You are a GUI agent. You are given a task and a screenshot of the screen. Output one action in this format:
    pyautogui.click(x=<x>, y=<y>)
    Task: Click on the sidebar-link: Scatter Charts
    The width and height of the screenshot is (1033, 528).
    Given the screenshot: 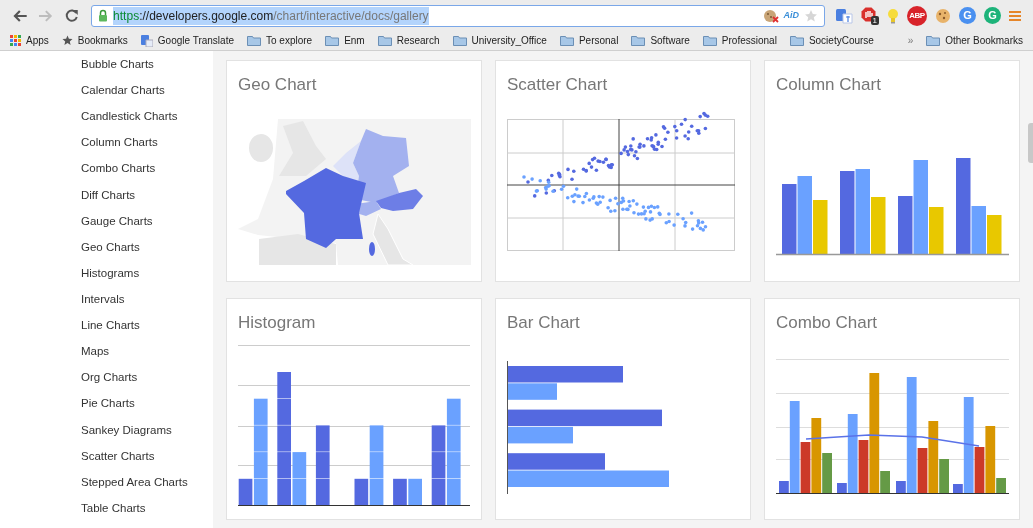 What is the action you would take?
    pyautogui.click(x=147, y=462)
    